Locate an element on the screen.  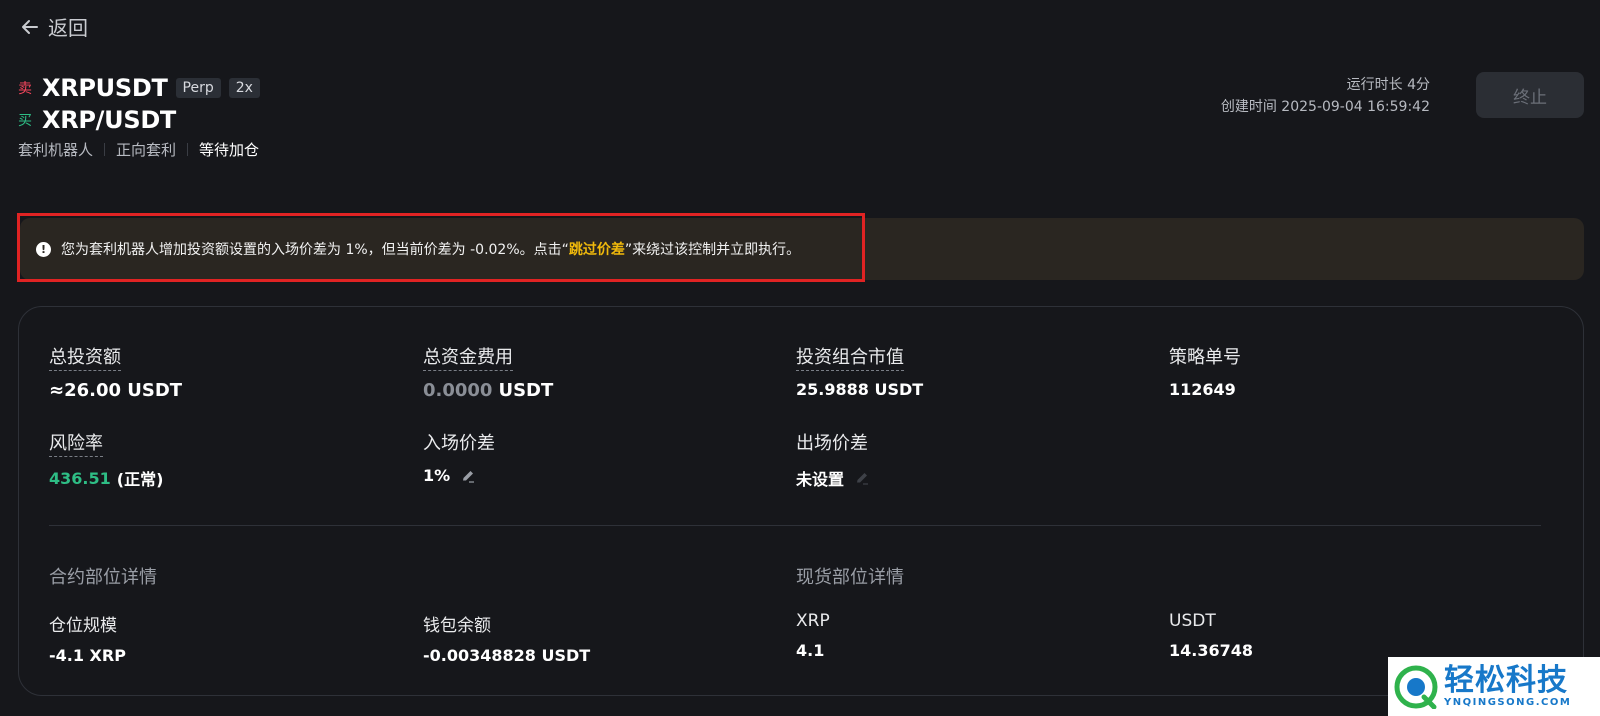
created-time: 创建时间 2025-09-04 16:59:42 is located at coordinates (1325, 107).